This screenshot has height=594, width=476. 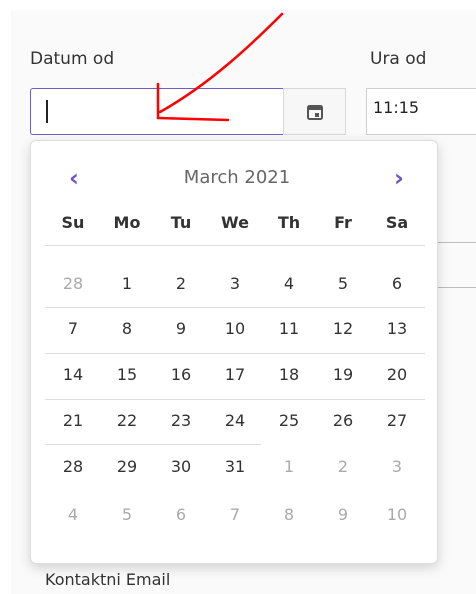 What do you see at coordinates (108, 579) in the screenshot?
I see `contact-email-label: Kontaktni Email` at bounding box center [108, 579].